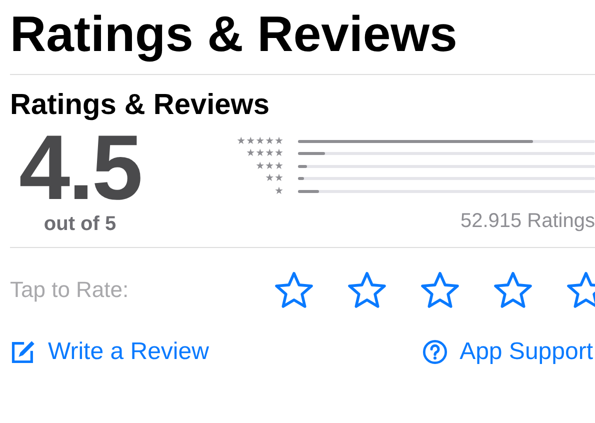 This screenshot has width=595, height=423. I want to click on star-label: ★, so click(279, 191).